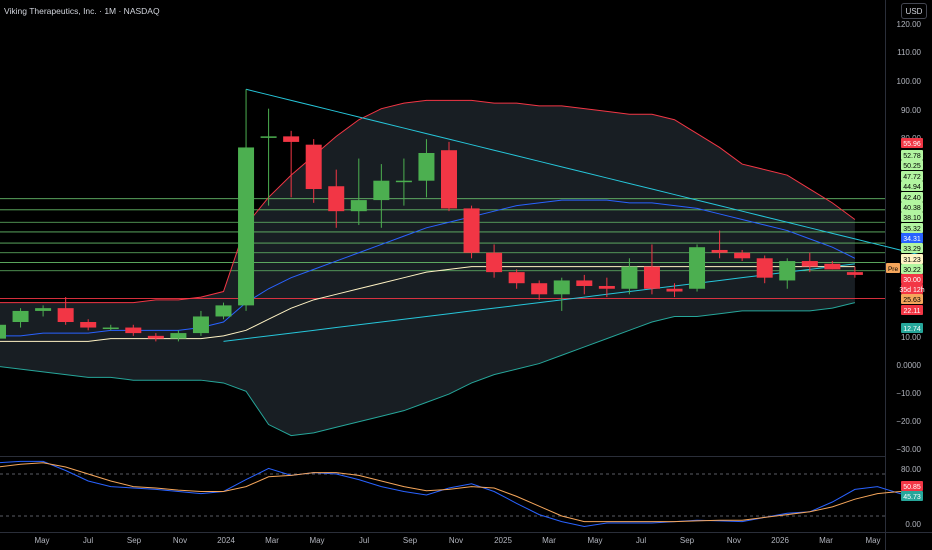 This screenshot has width=932, height=550. I want to click on price-level-label: 31.23, so click(912, 260).